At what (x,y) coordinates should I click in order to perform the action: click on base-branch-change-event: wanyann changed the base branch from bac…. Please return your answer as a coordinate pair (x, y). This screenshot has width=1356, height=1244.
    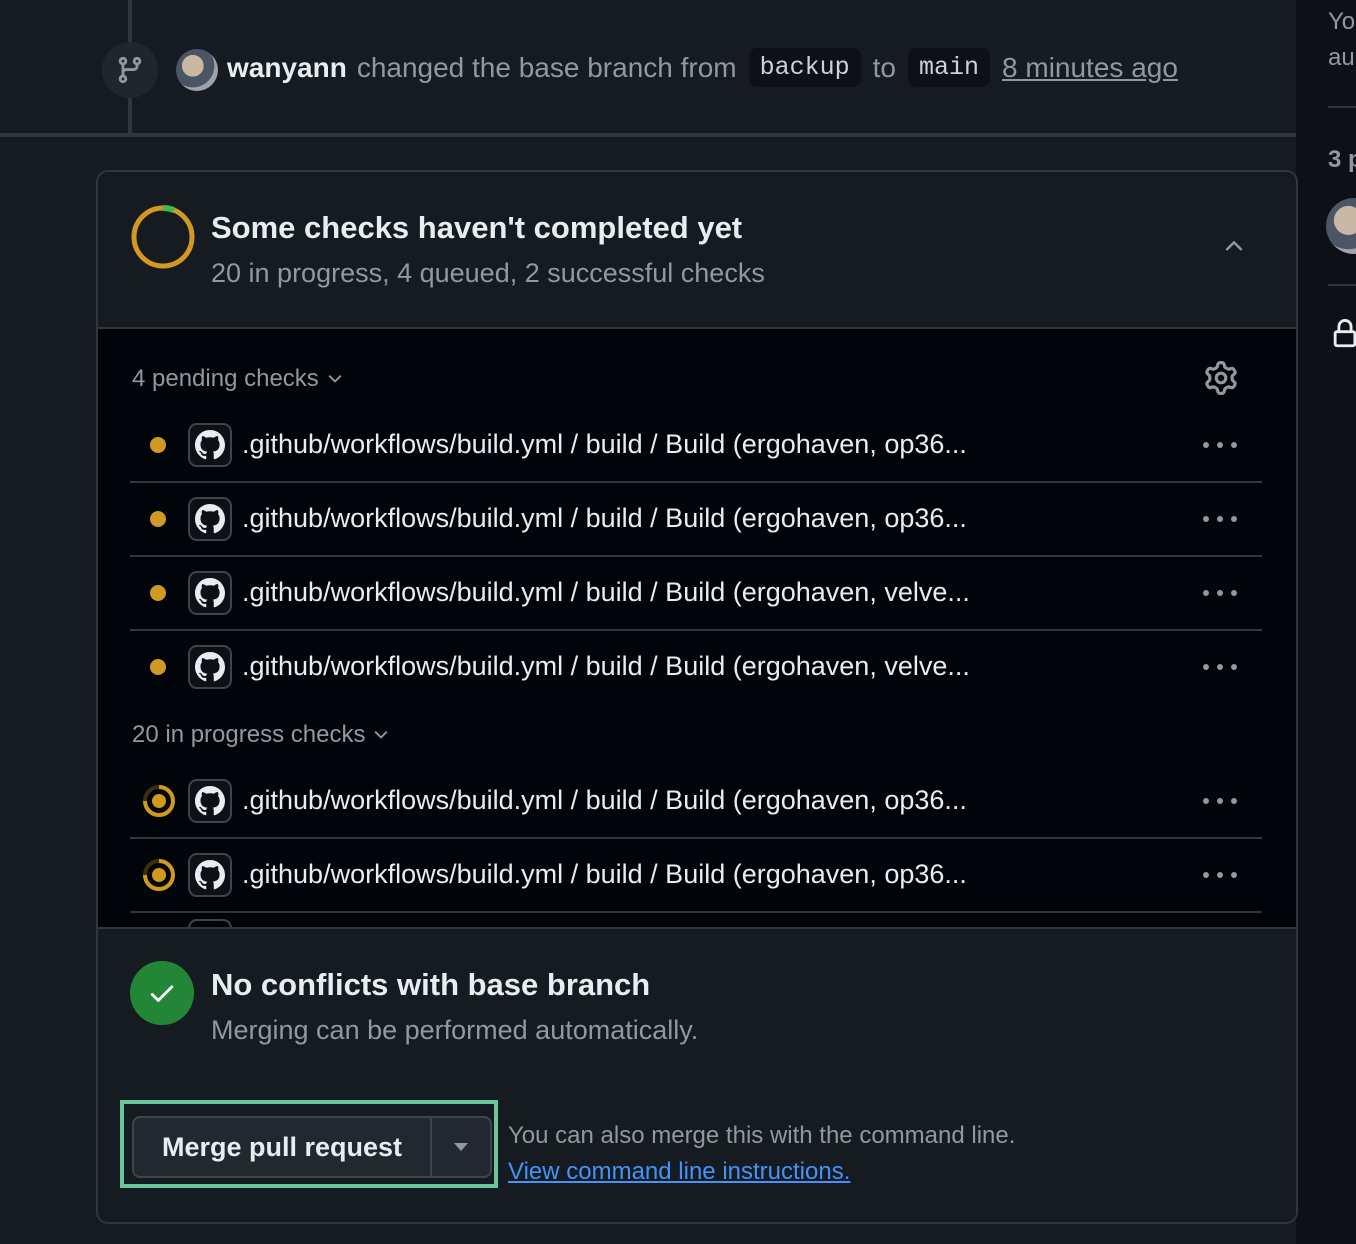
    Looking at the image, I should click on (648, 68).